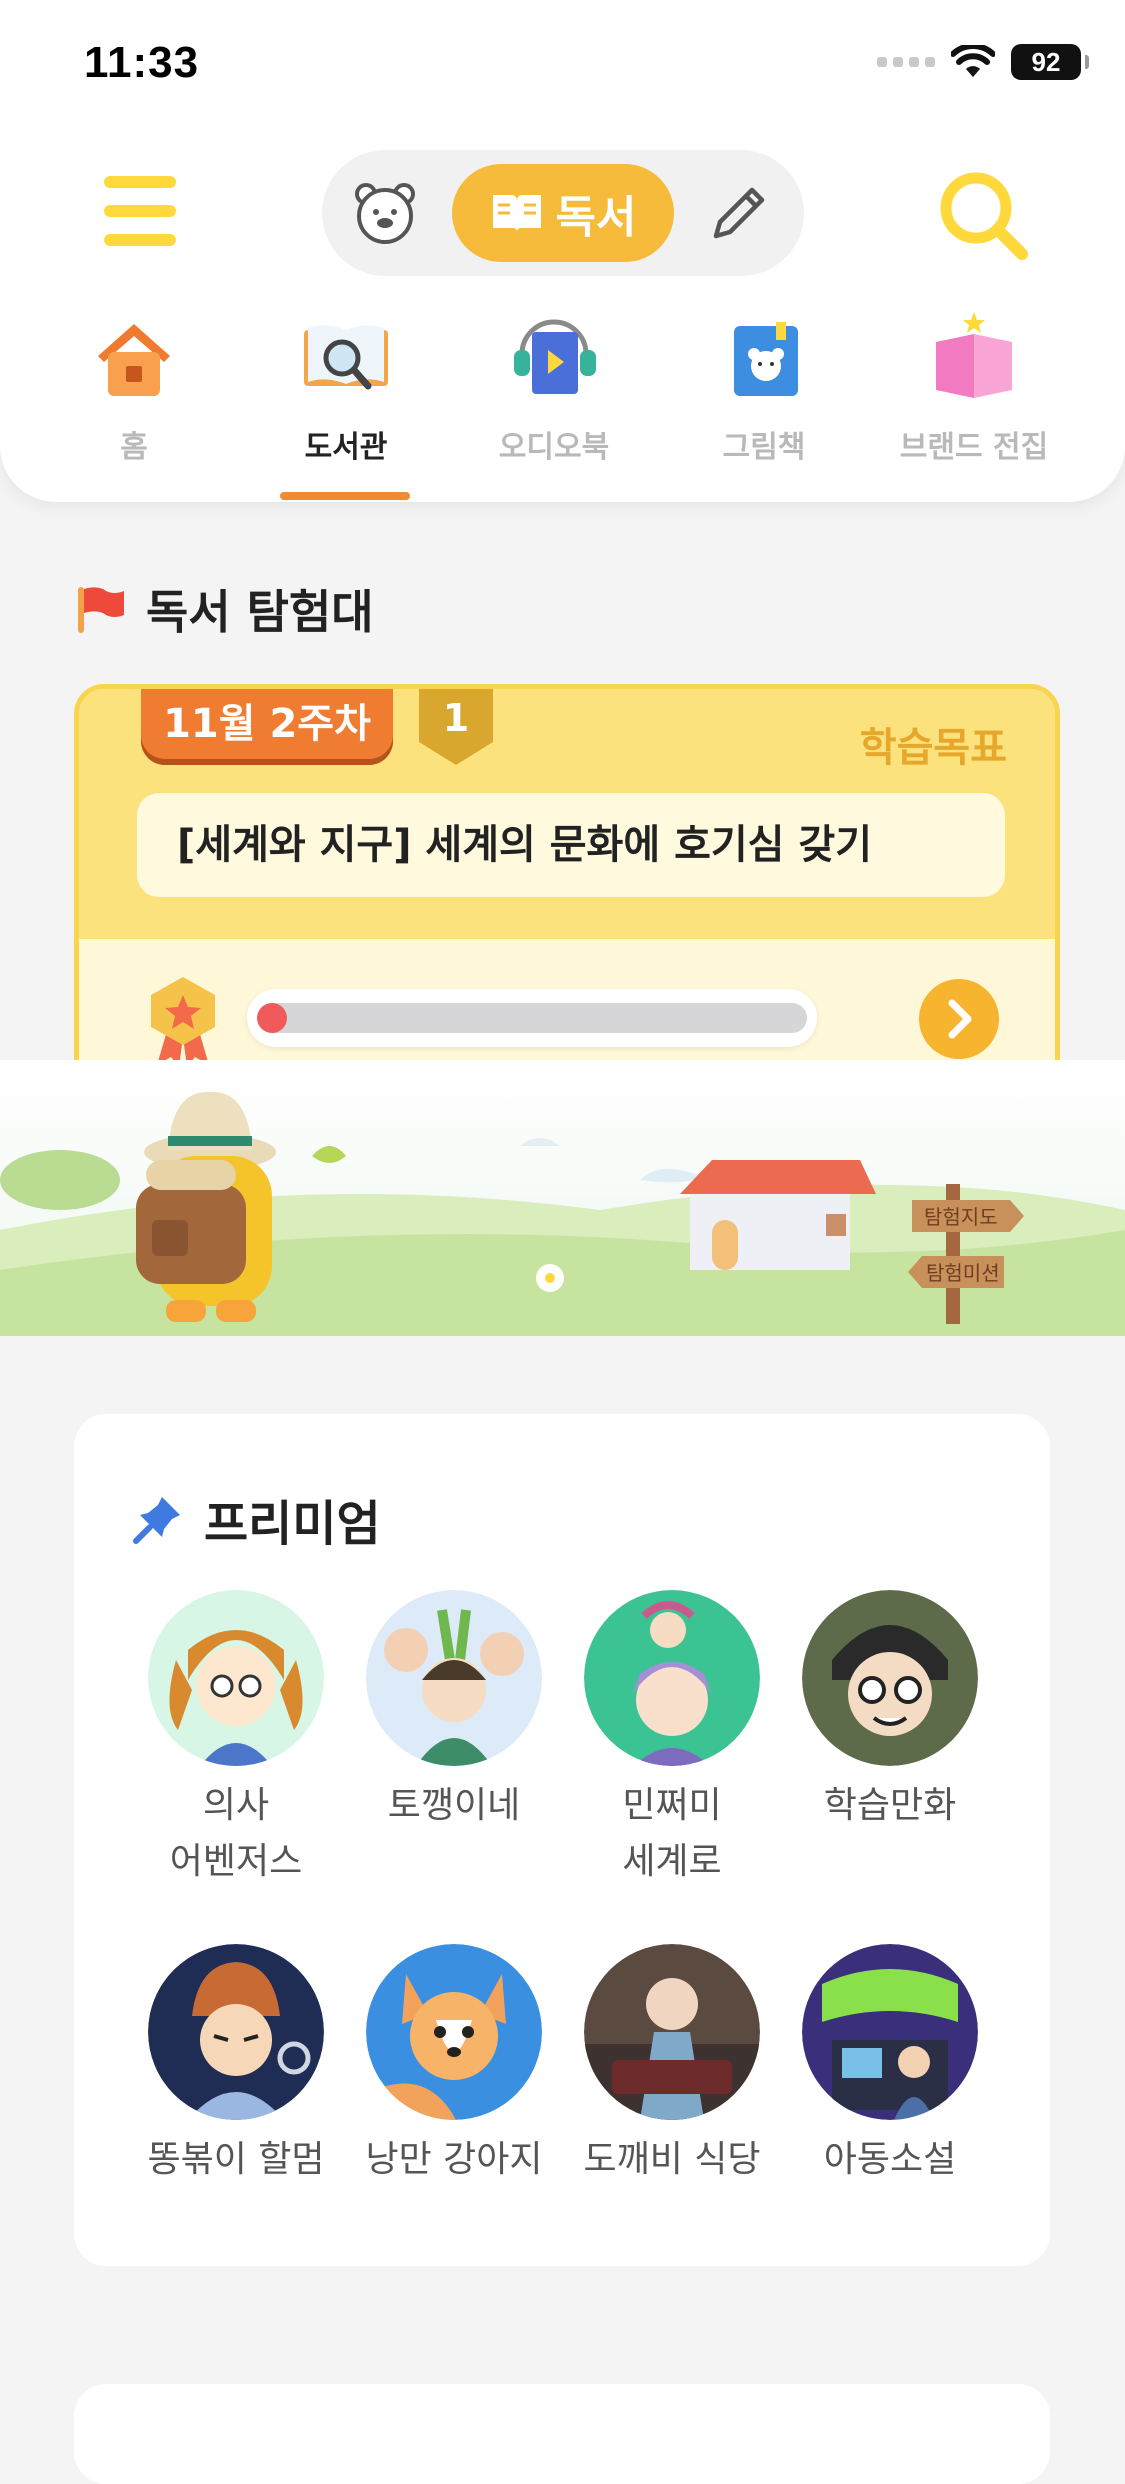  I want to click on tab-picture-book: 그림책, so click(764, 387).